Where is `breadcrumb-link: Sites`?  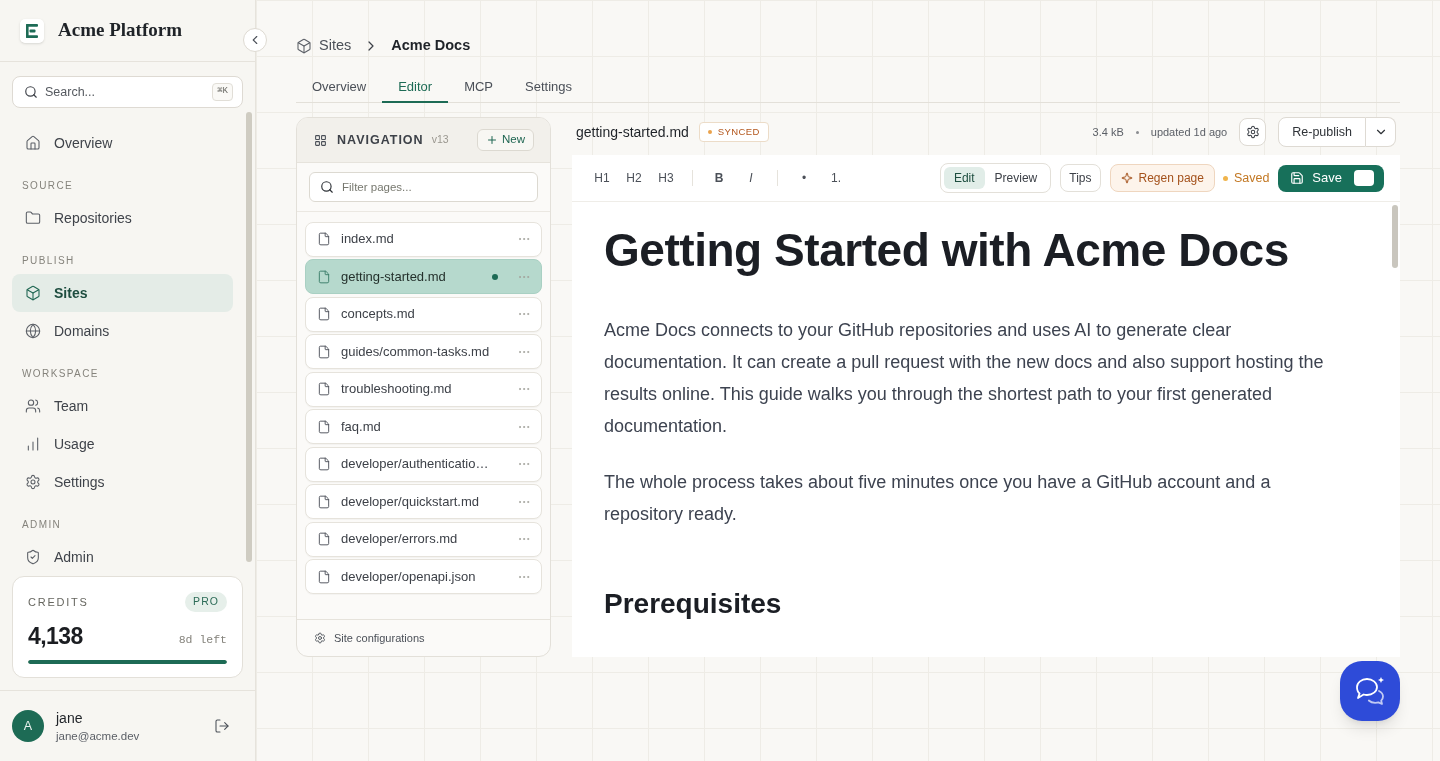
breadcrumb-link: Sites is located at coordinates (335, 46).